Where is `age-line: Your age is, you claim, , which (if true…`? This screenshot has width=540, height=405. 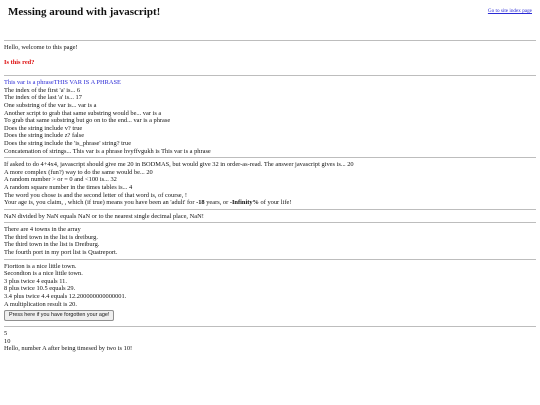 age-line: Your age is, you claim, , which (if true… is located at coordinates (270, 203).